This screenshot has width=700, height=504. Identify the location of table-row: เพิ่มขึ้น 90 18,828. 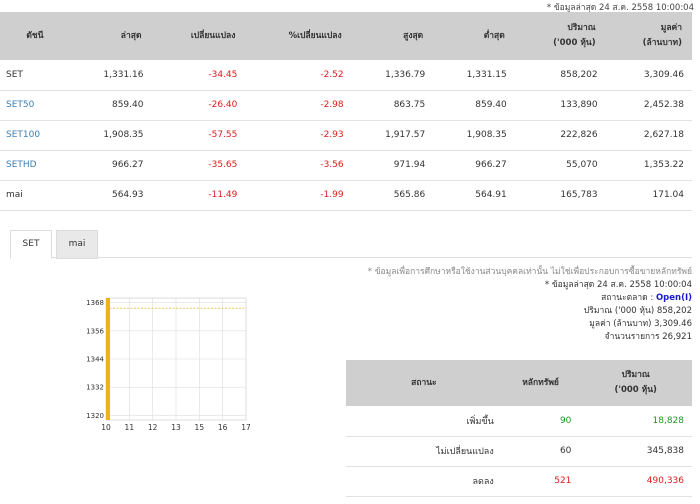
(519, 421).